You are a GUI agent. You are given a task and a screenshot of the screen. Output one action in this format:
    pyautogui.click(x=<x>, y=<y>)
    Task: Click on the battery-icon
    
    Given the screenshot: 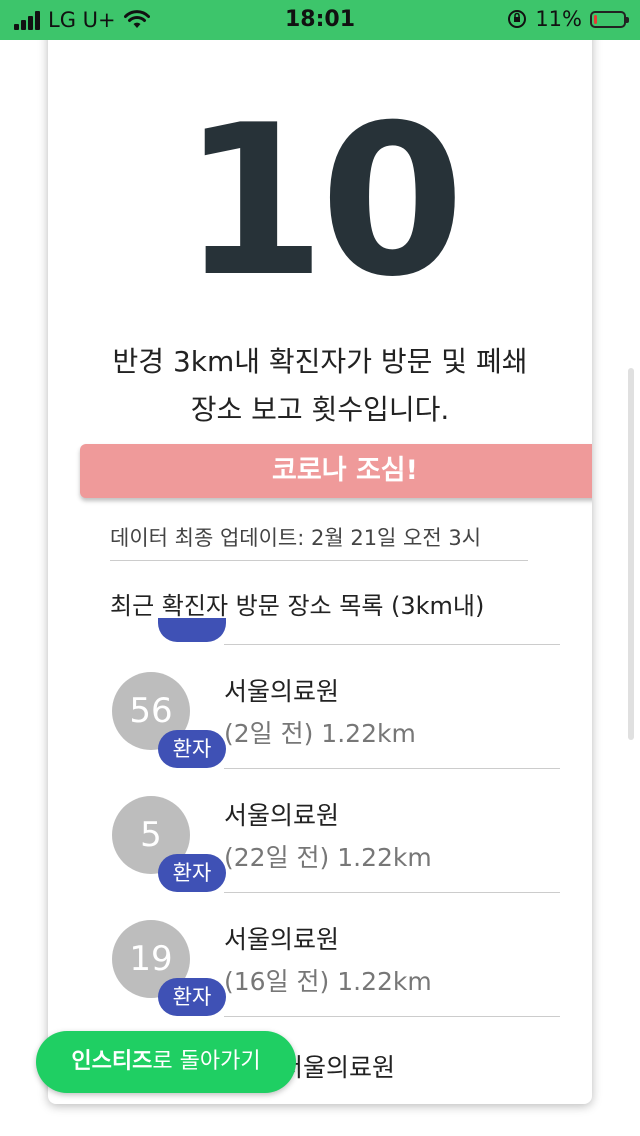 What is the action you would take?
    pyautogui.click(x=609, y=19)
    